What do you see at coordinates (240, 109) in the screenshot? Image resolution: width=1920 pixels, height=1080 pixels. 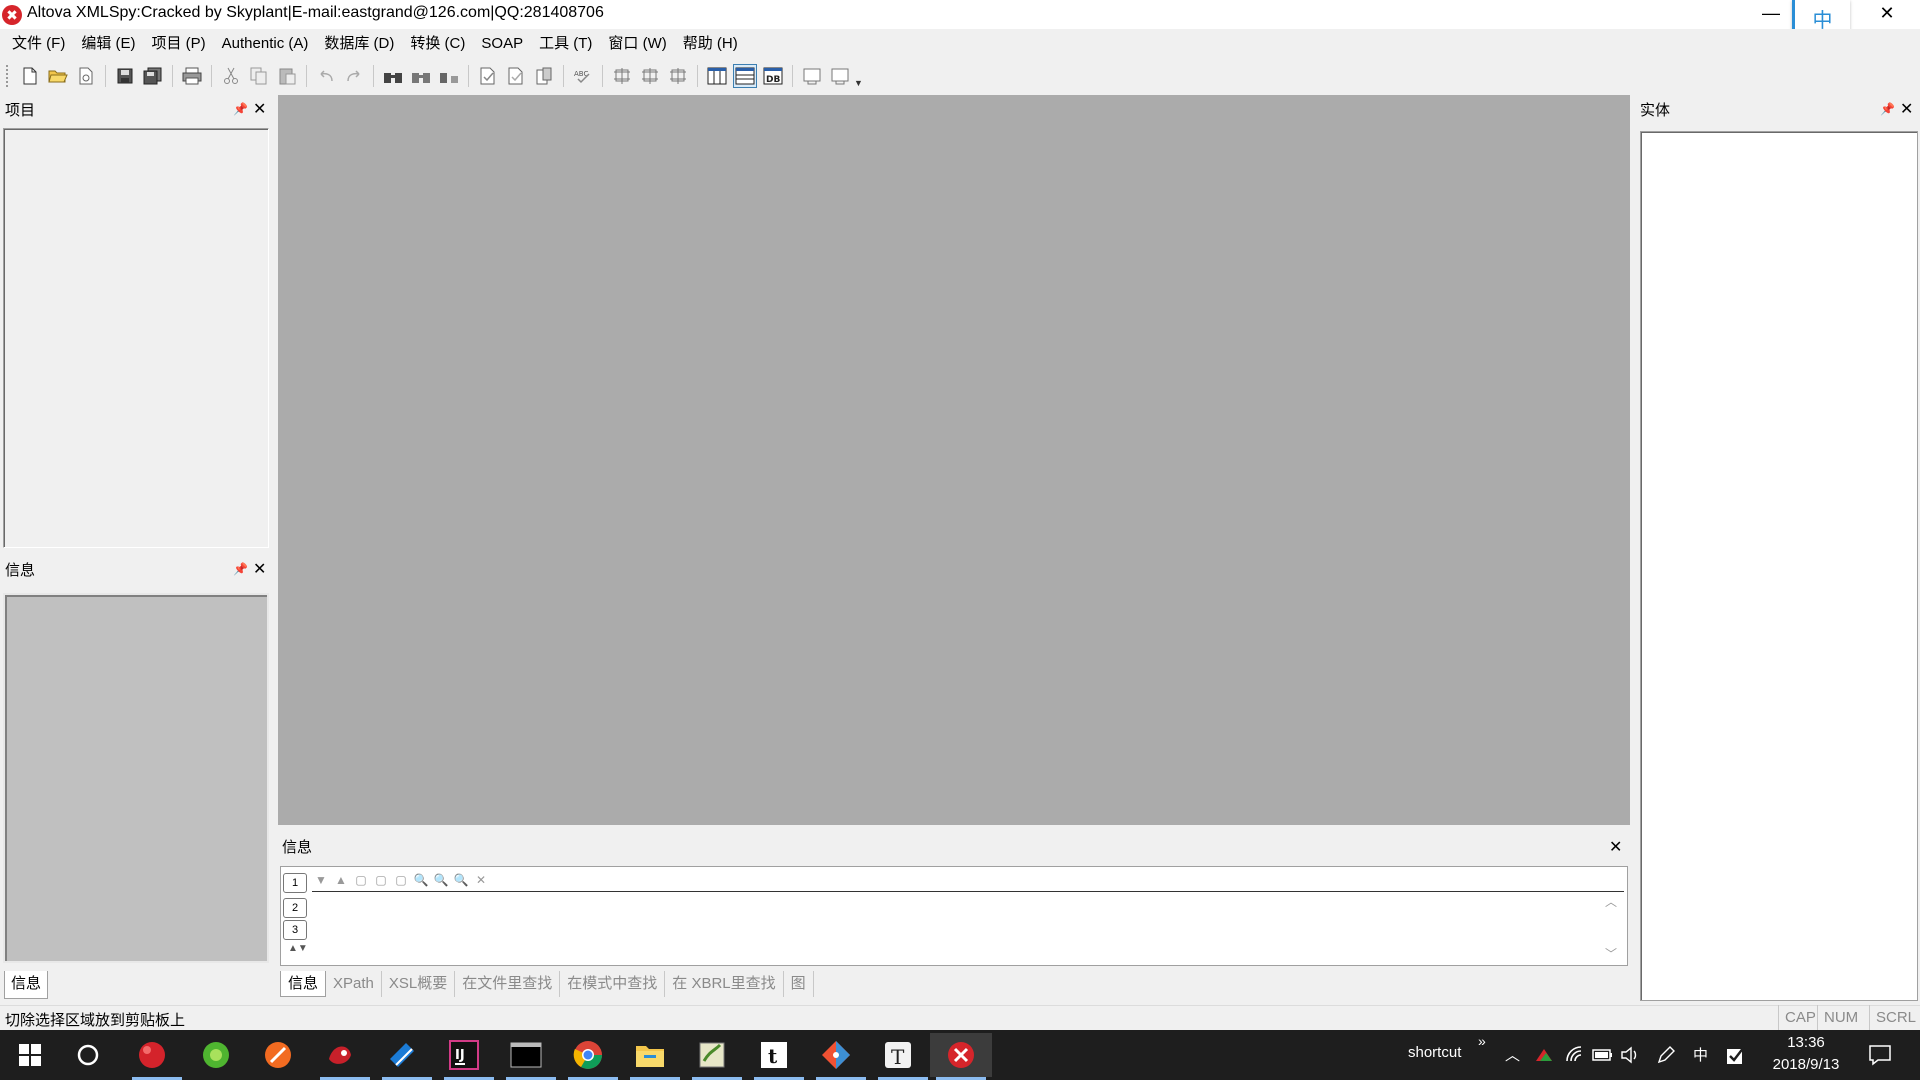 I see `project-pin-icon: 📌` at bounding box center [240, 109].